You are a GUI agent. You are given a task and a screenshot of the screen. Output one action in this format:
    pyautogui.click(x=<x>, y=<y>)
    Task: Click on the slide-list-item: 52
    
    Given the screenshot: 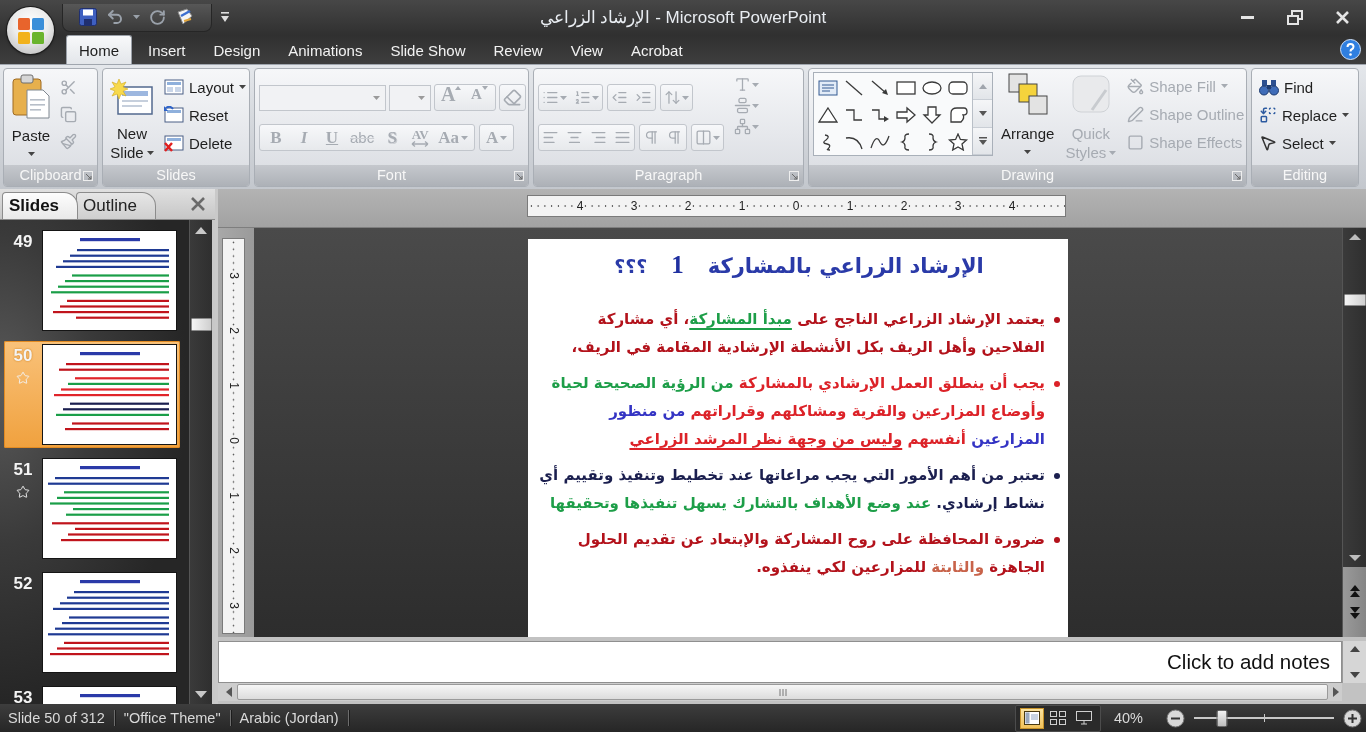 What is the action you would take?
    pyautogui.click(x=92, y=622)
    